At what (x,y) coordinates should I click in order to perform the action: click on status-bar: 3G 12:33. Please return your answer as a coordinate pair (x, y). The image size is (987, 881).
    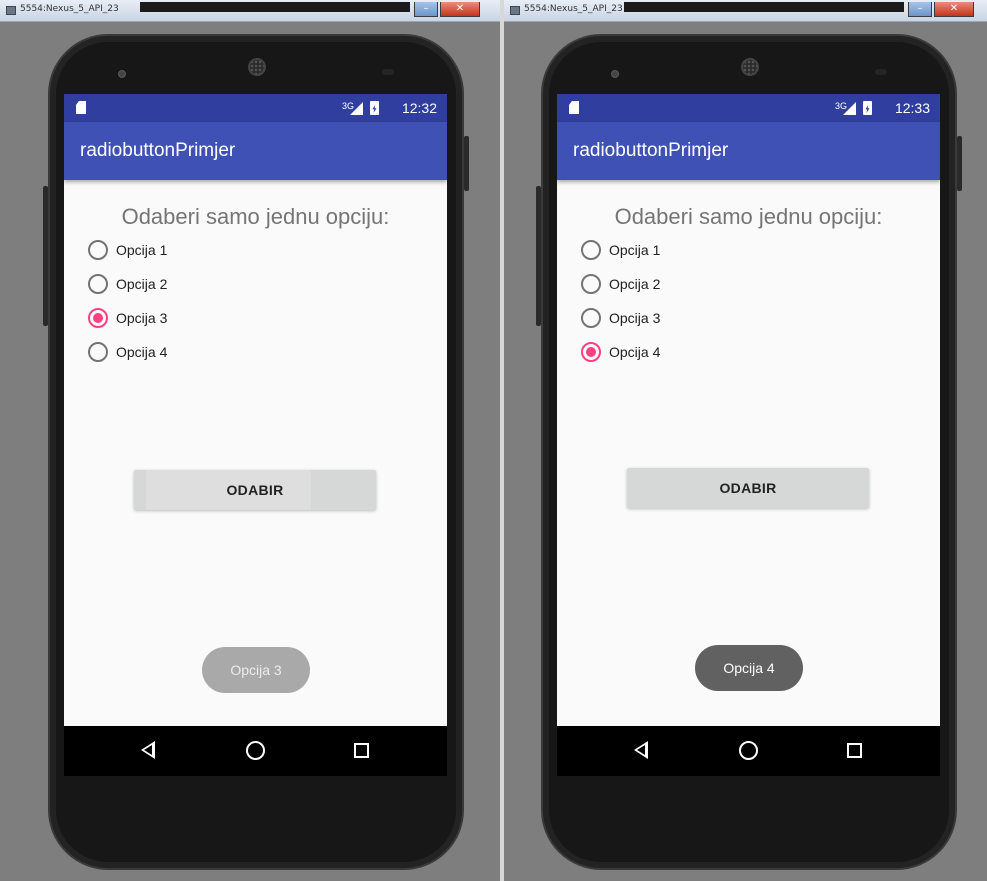
    Looking at the image, I should click on (748, 108).